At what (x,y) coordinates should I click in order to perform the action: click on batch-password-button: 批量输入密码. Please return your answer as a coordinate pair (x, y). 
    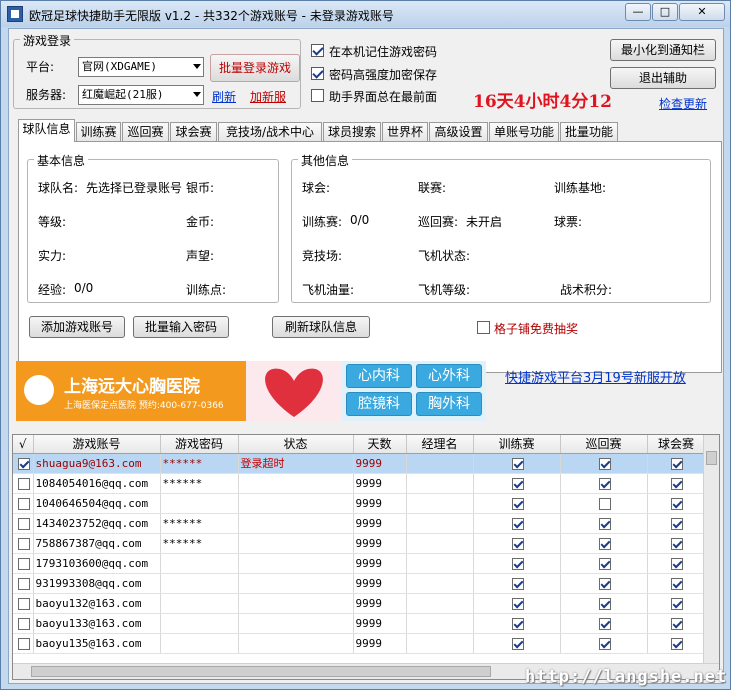
    Looking at the image, I should click on (181, 327).